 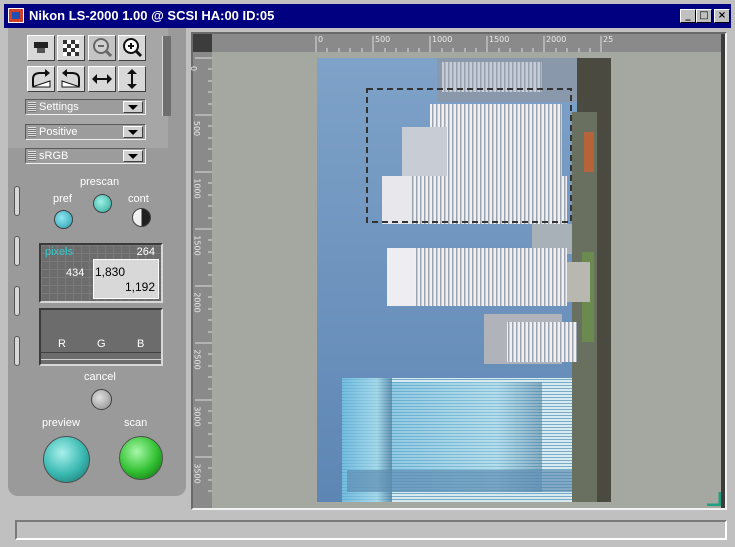 What do you see at coordinates (197, 245) in the screenshot?
I see `ruler-v-label: 1500` at bounding box center [197, 245].